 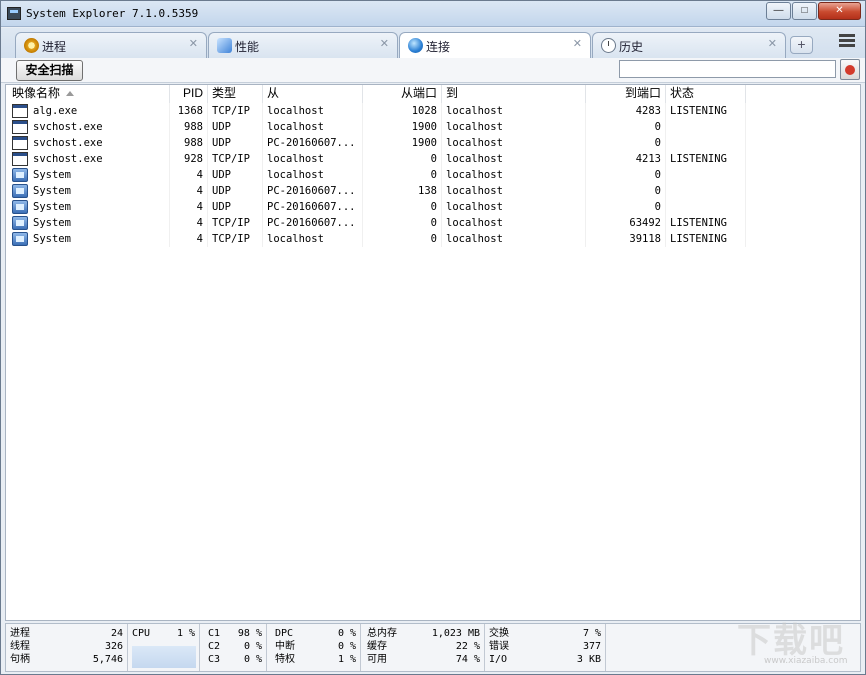 I want to click on status-interrupts: DPC 0 % 中断 0 % 特权 1 %, so click(x=316, y=647).